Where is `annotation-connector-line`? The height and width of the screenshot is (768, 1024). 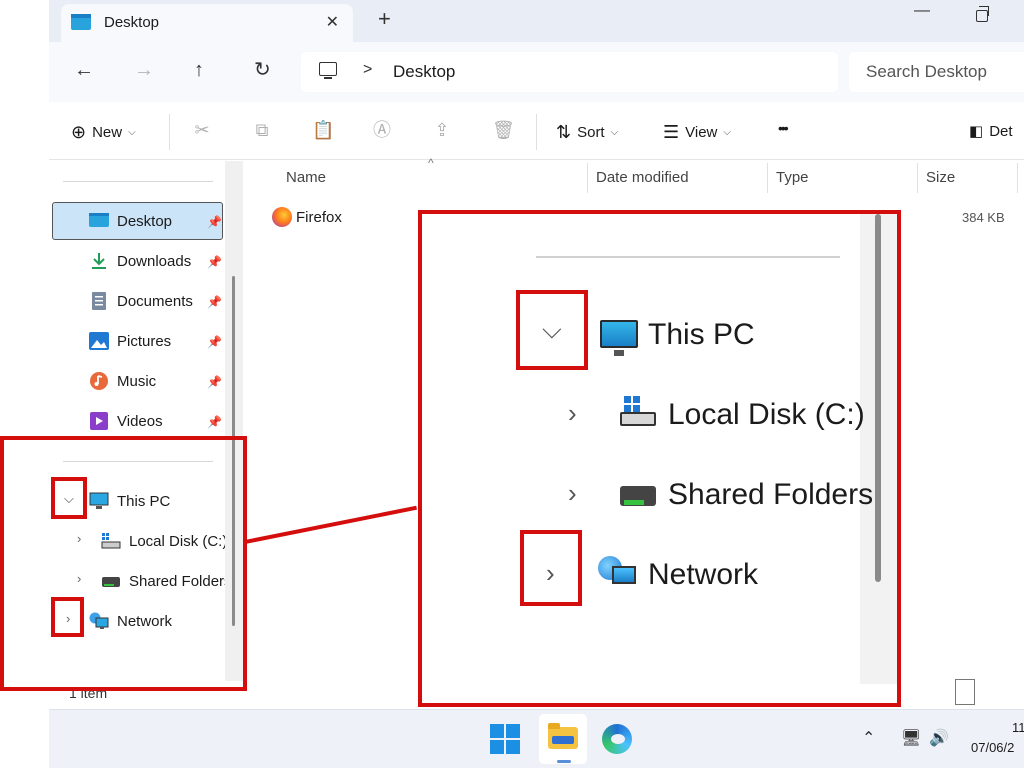
annotation-connector-line is located at coordinates (330, 524).